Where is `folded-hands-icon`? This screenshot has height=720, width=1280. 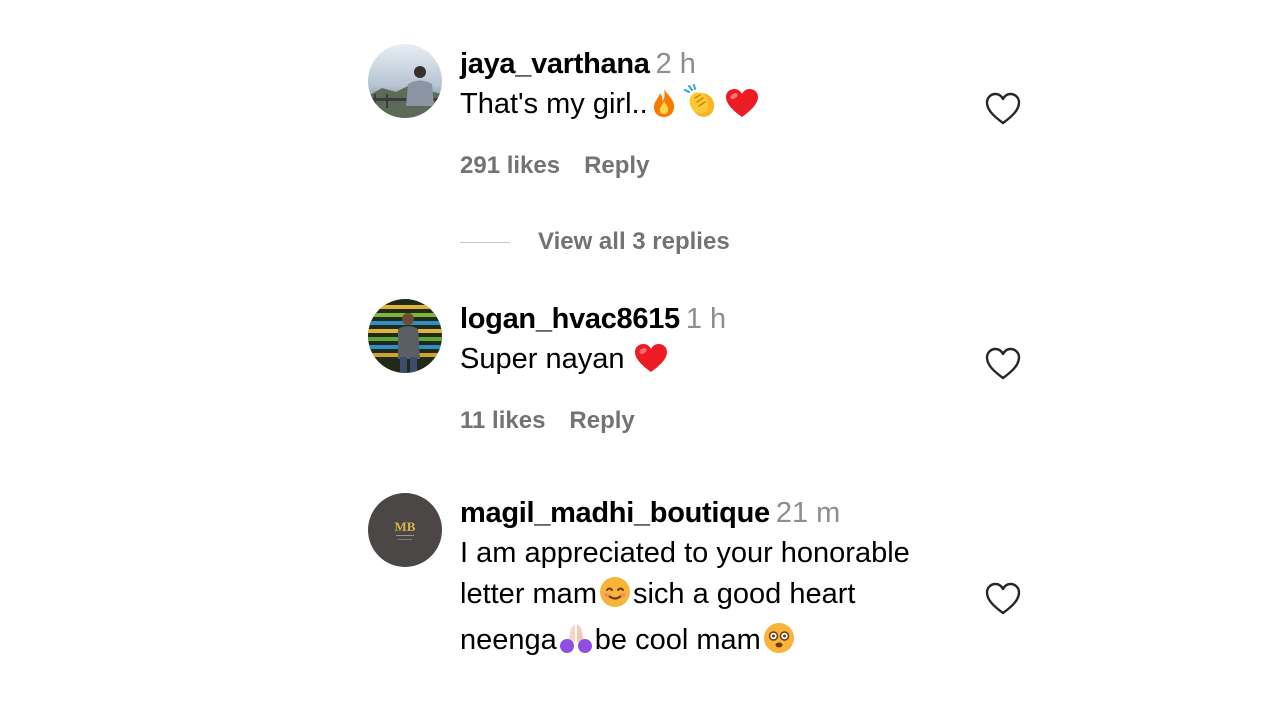
folded-hands-icon is located at coordinates (576, 644).